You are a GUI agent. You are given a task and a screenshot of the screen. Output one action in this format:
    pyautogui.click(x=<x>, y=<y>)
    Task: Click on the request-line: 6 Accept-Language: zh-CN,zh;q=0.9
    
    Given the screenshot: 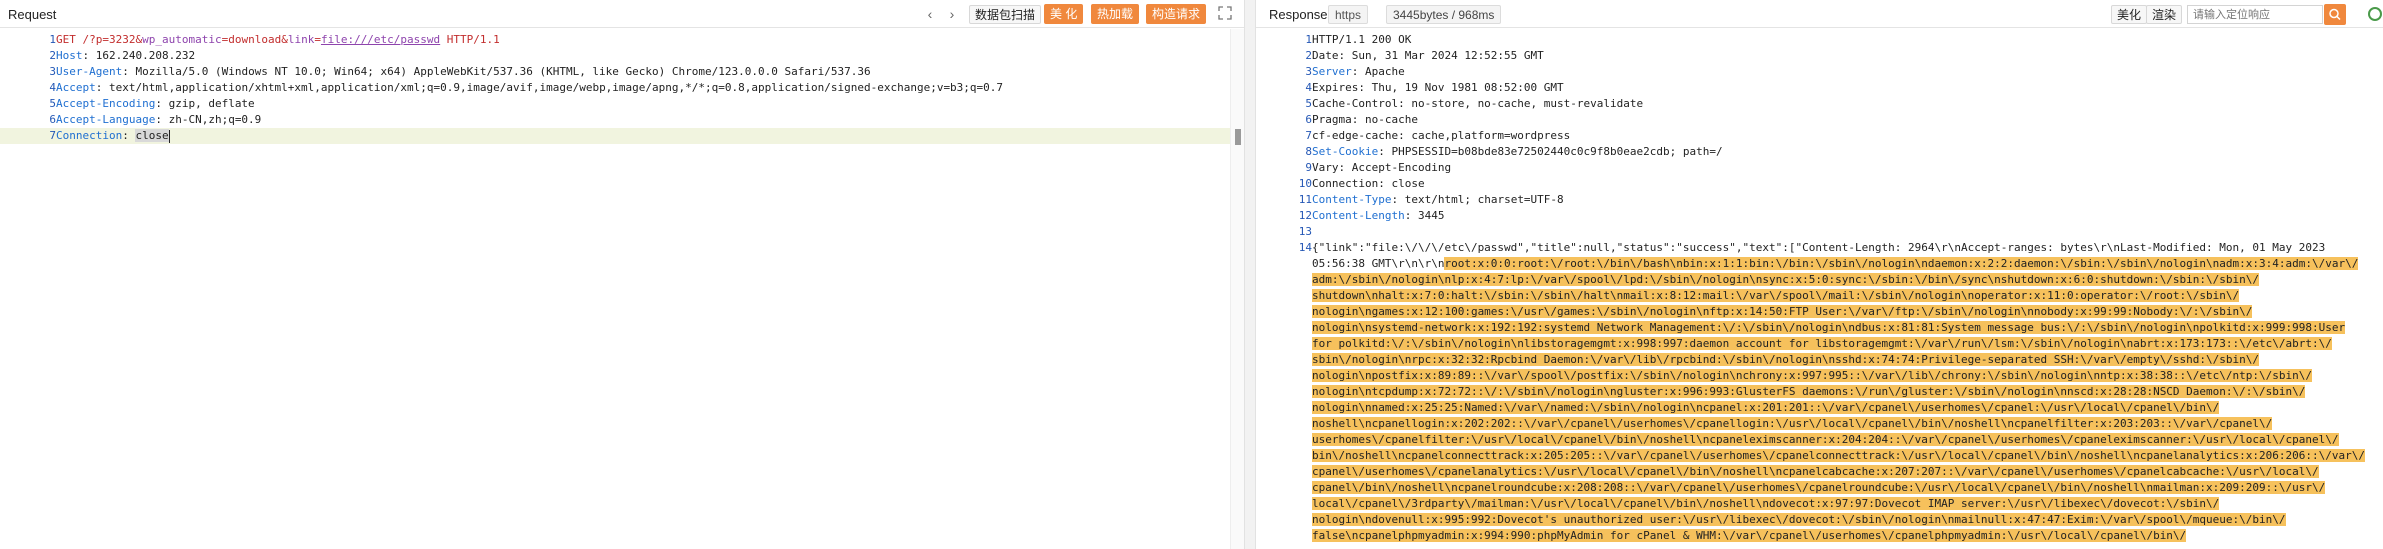 What is the action you would take?
    pyautogui.click(x=622, y=120)
    